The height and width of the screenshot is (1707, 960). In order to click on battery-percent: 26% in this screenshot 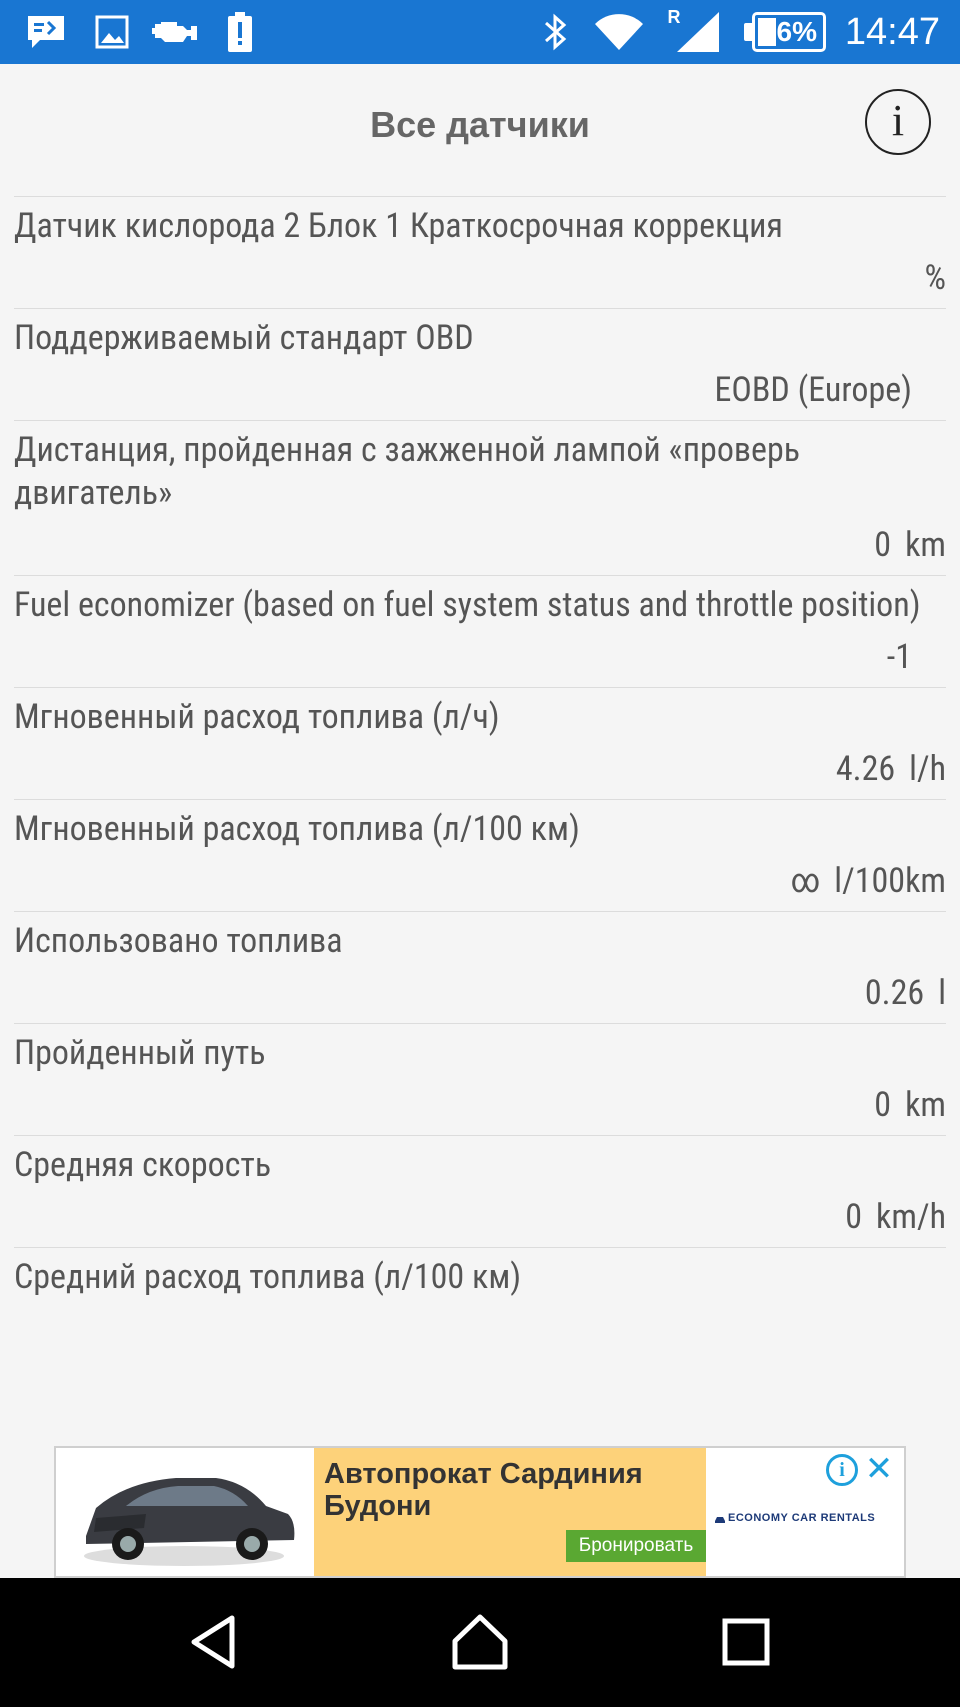, I will do `click(789, 31)`.